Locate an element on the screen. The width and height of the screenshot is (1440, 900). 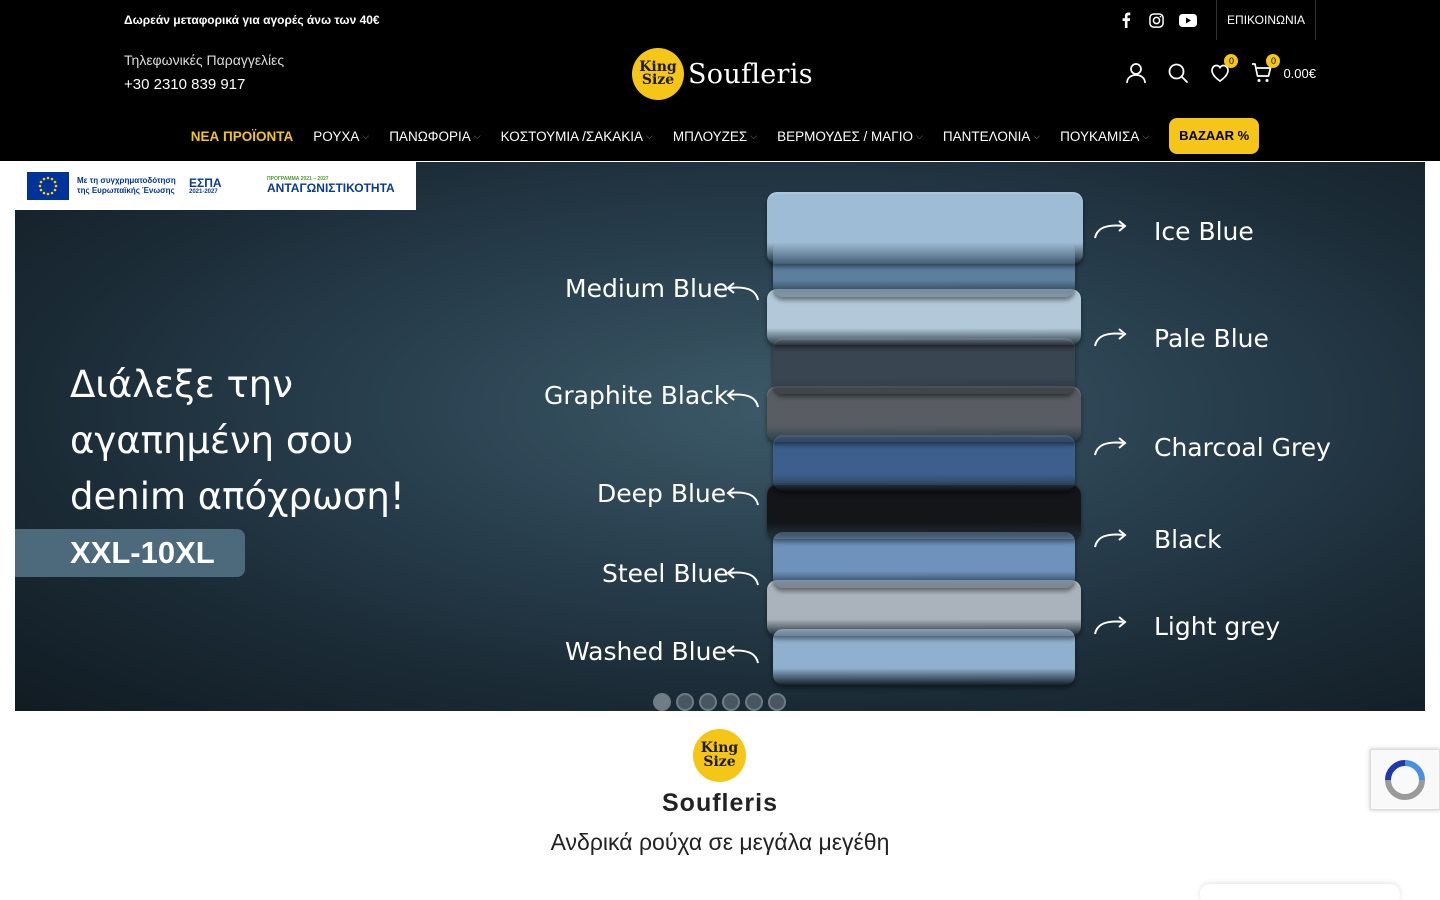
logo-text: Soufleris is located at coordinates (750, 74).